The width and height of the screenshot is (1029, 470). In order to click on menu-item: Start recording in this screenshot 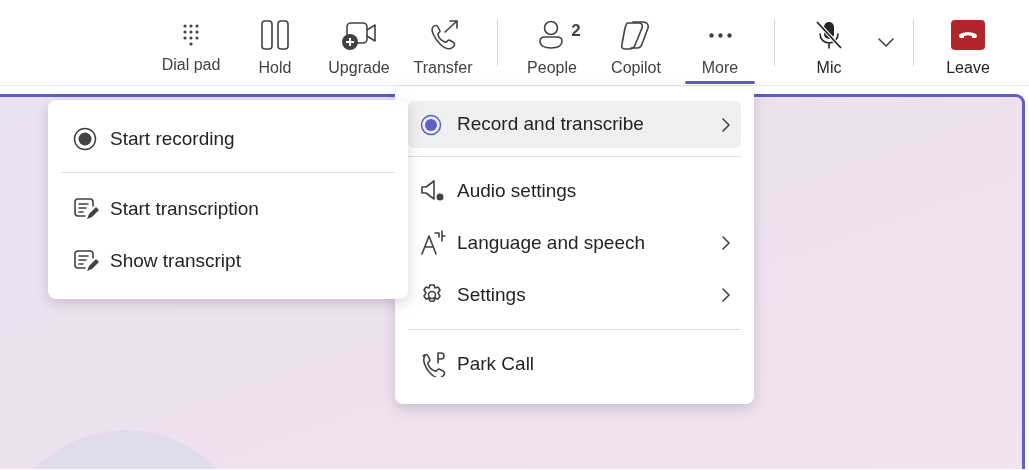, I will do `click(228, 139)`.